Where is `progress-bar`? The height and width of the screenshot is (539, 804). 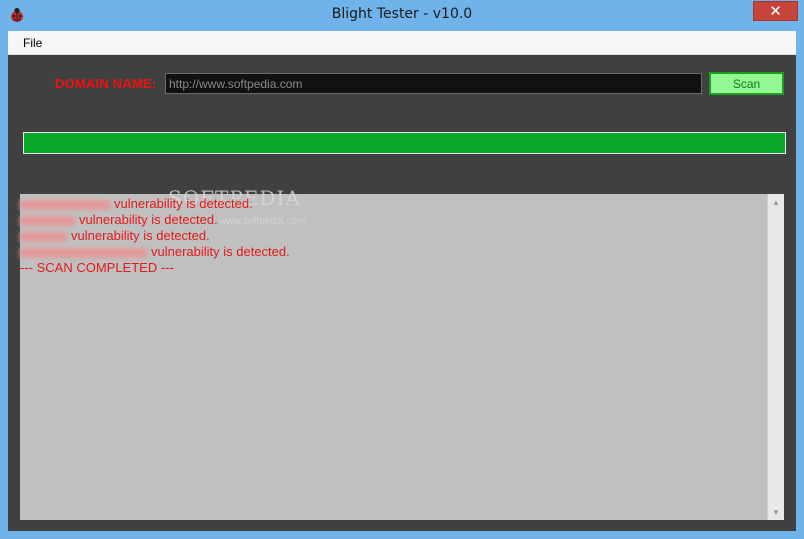 progress-bar is located at coordinates (404, 143).